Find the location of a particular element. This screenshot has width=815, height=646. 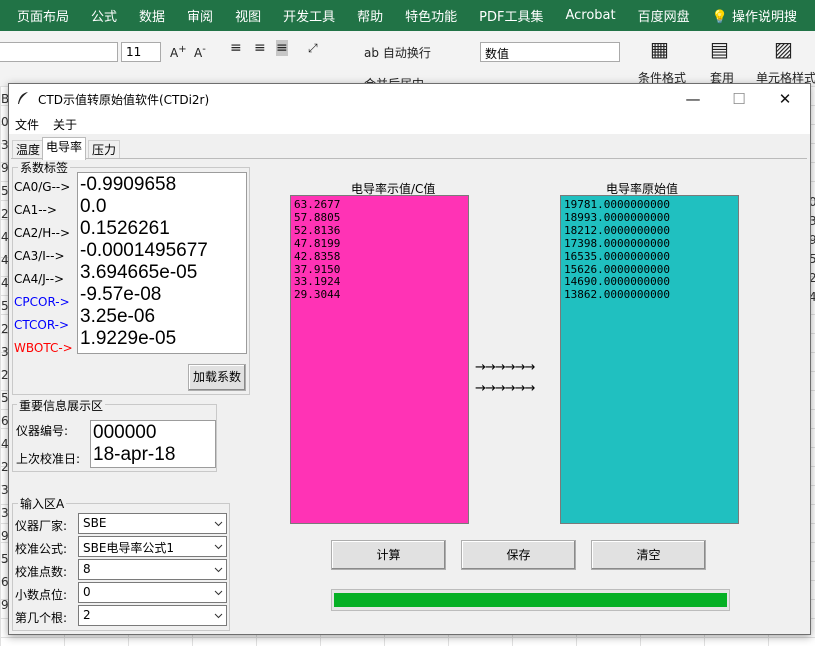

info-group-title: 重要信息展示区 is located at coordinates (61, 405).